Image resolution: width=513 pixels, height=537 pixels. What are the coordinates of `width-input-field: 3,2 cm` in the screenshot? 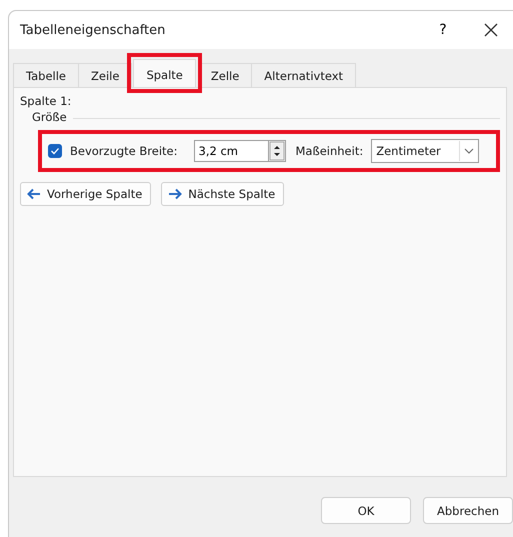 It's located at (231, 151).